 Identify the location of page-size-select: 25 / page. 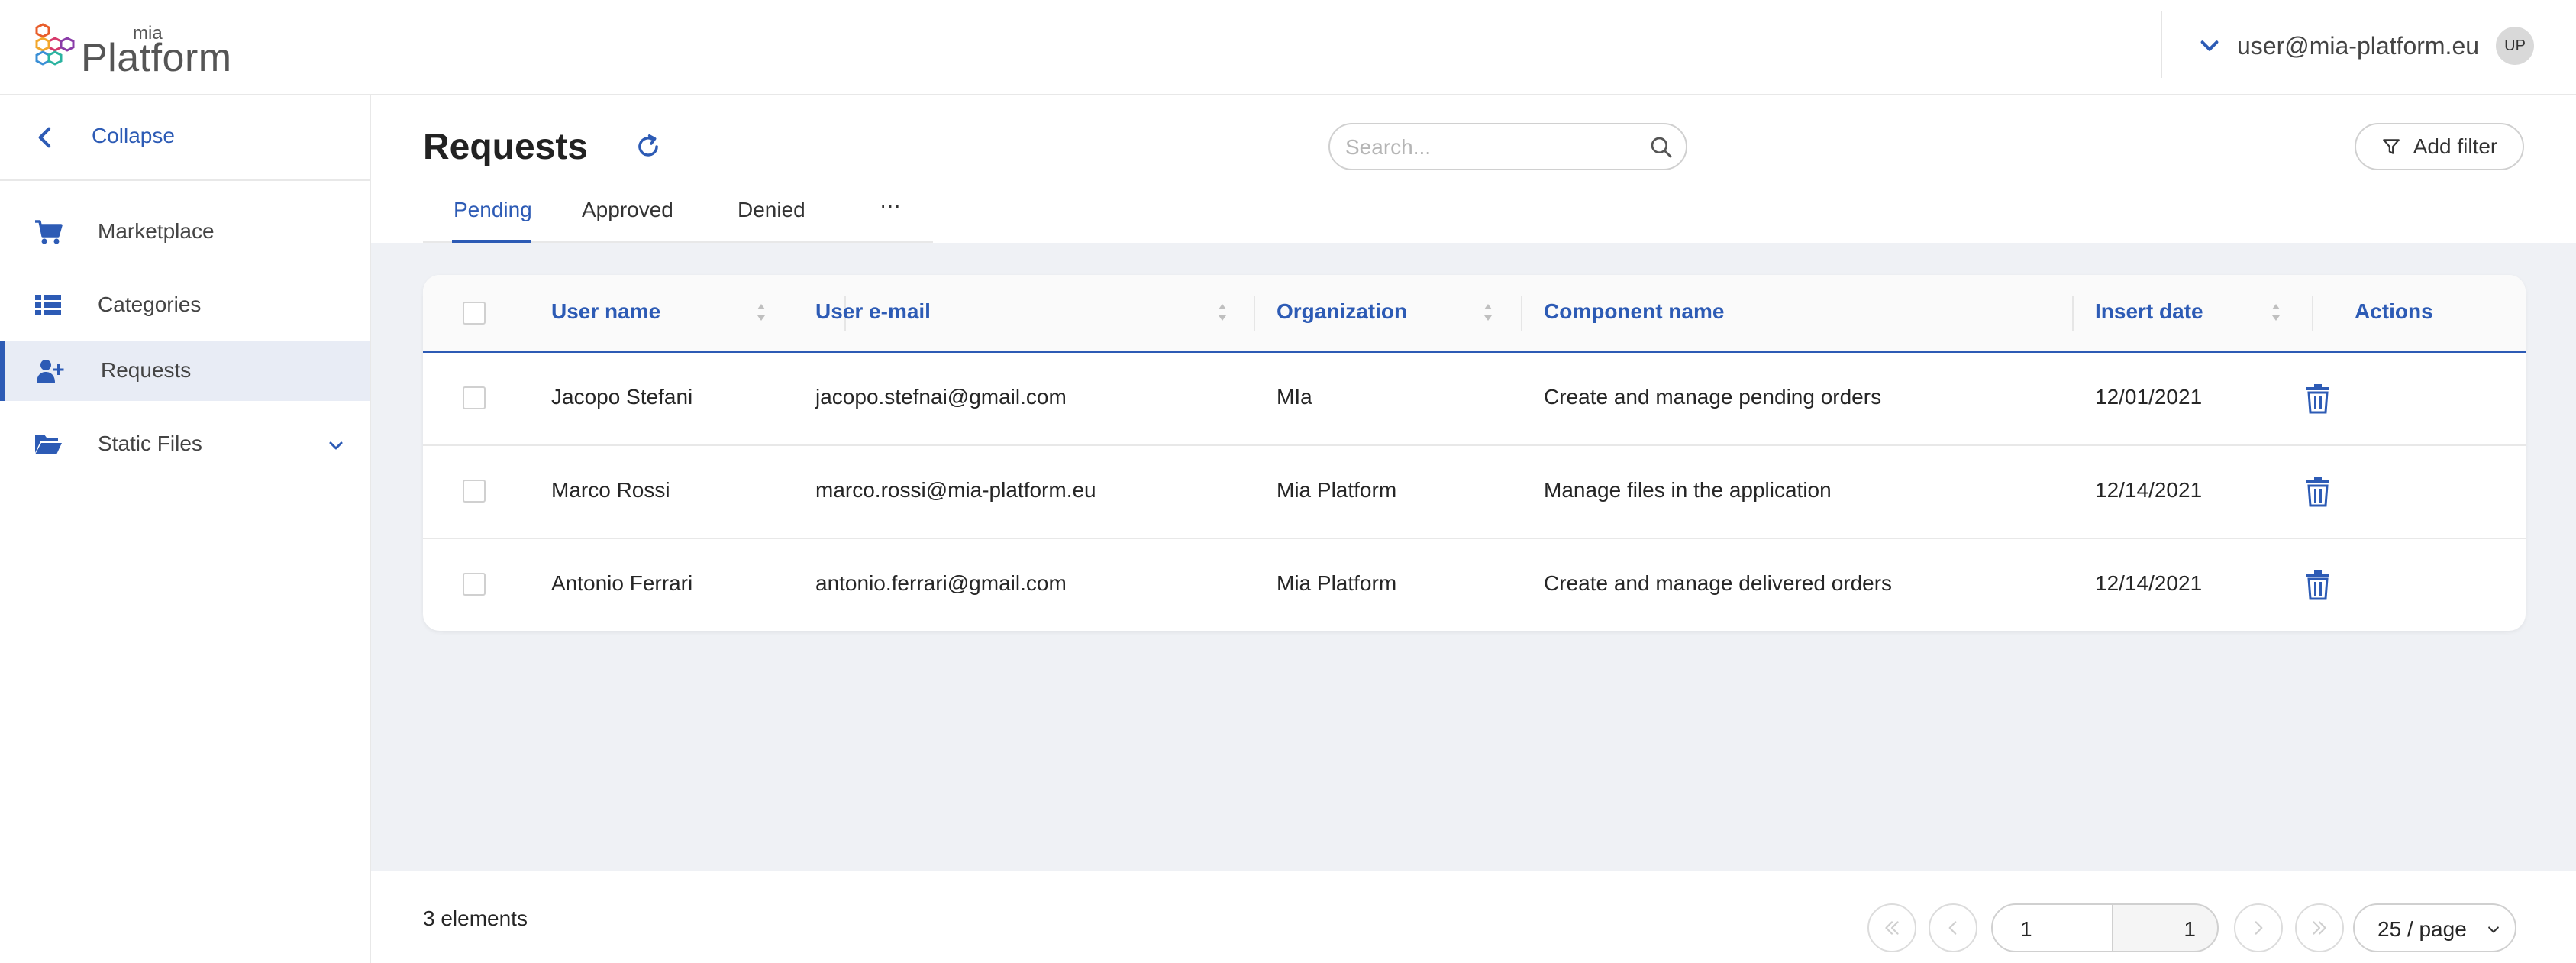
(2434, 927).